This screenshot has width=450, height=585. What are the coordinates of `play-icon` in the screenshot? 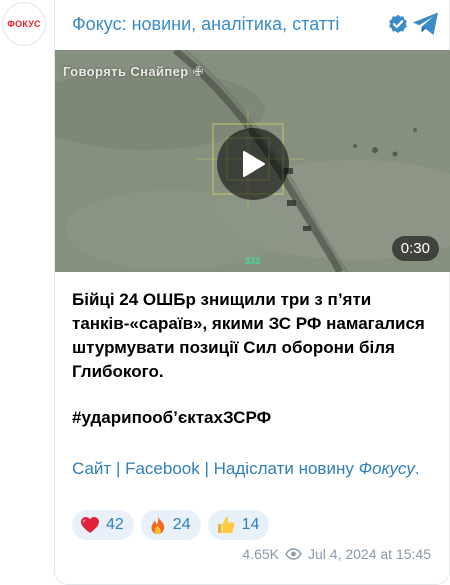 It's located at (254, 164).